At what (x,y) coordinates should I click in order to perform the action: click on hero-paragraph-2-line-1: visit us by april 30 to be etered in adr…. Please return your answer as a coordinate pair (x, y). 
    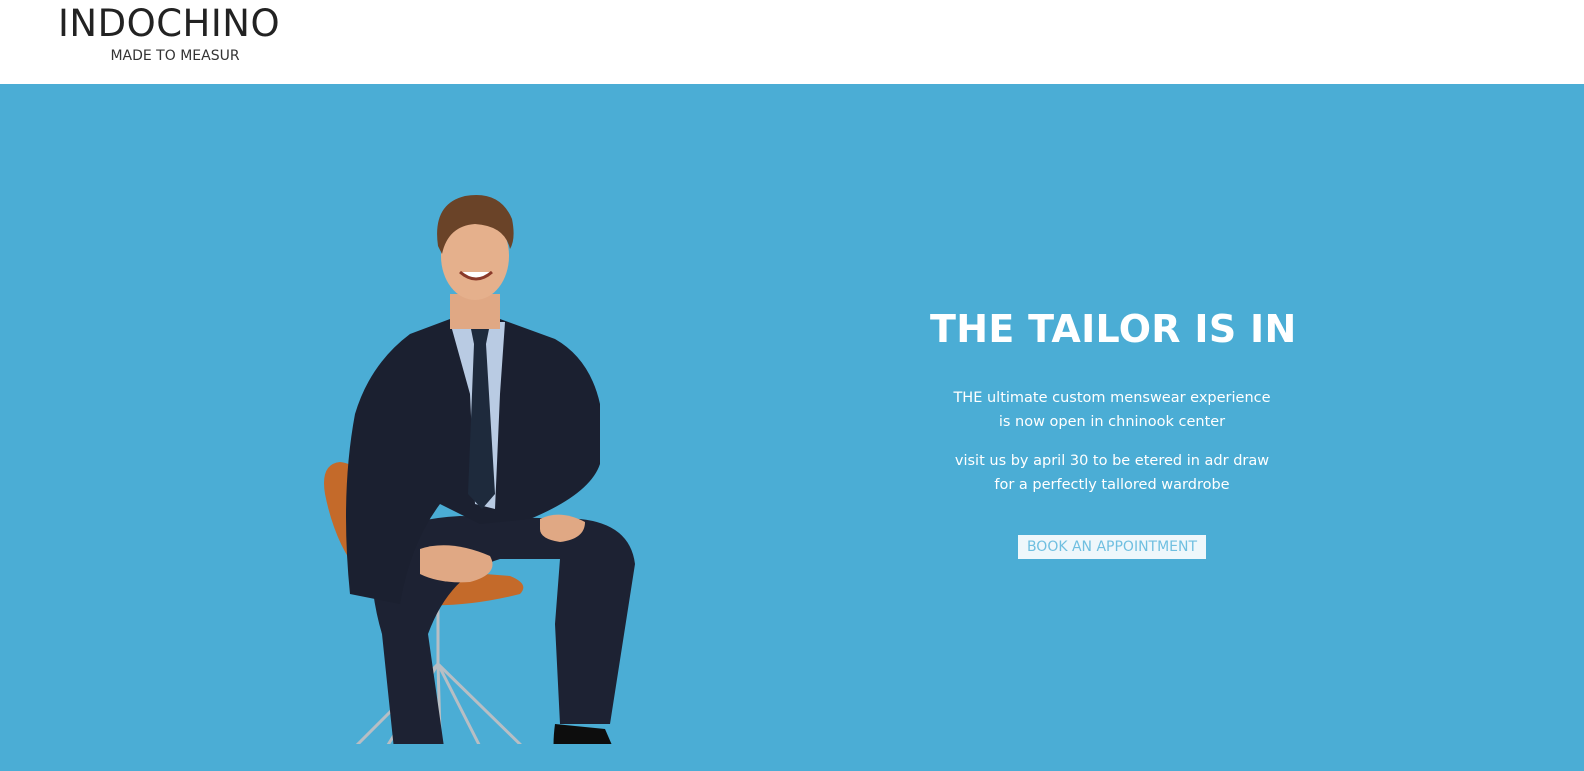
    Looking at the image, I should click on (1112, 461).